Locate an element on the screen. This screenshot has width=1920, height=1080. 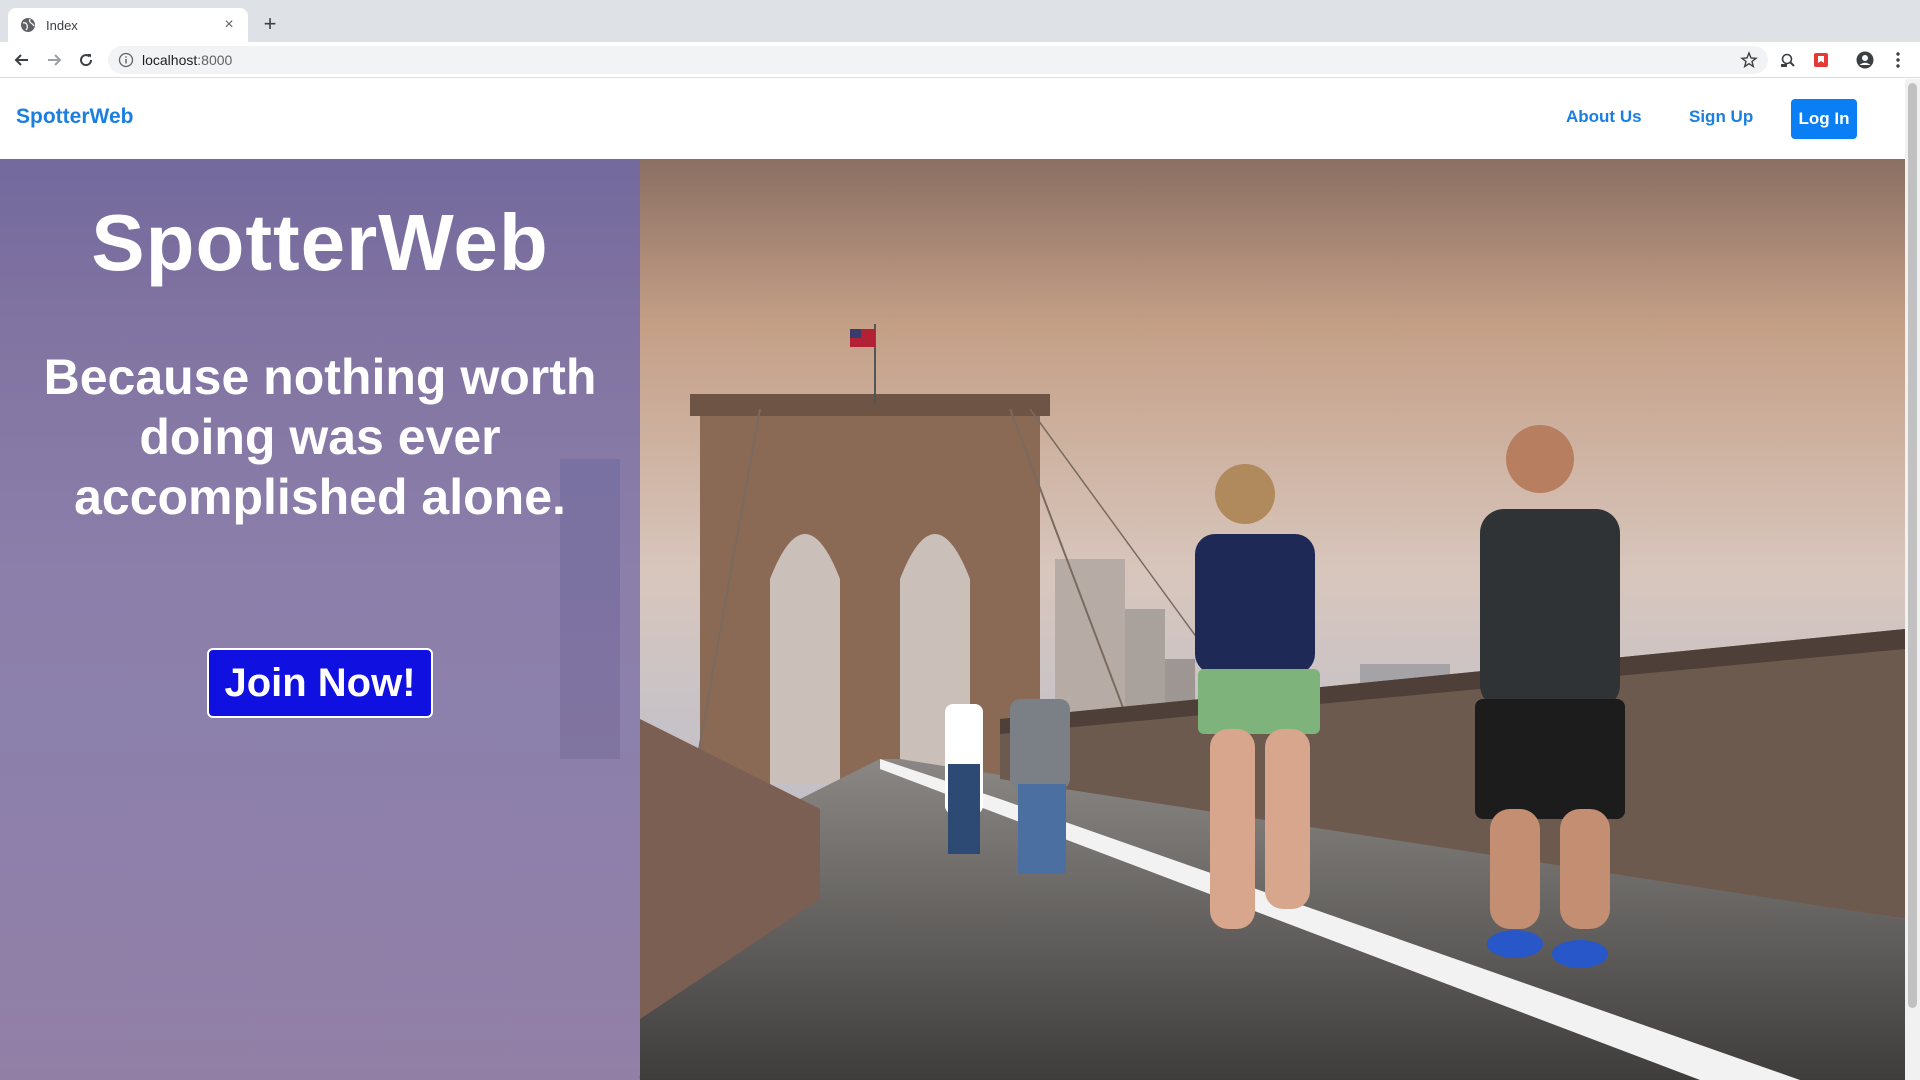
browser-toolbar: localhost:8000 is located at coordinates (960, 60).